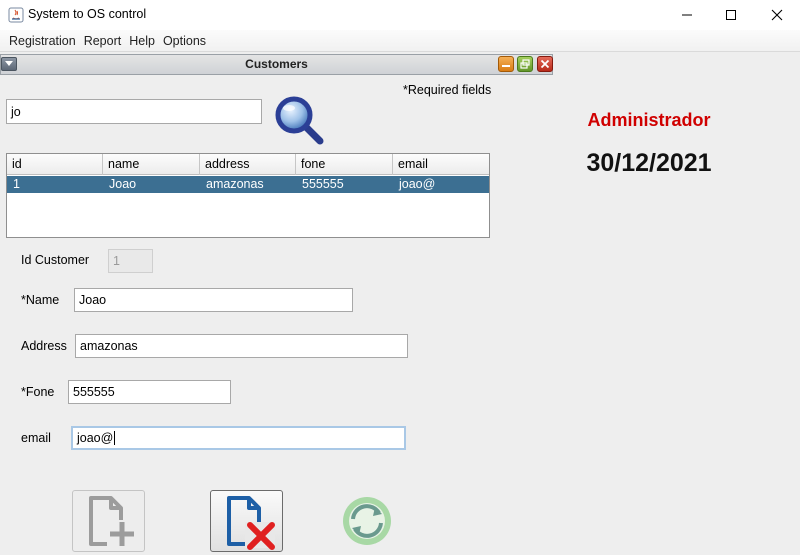  I want to click on cell-address: amazonas, so click(235, 184).